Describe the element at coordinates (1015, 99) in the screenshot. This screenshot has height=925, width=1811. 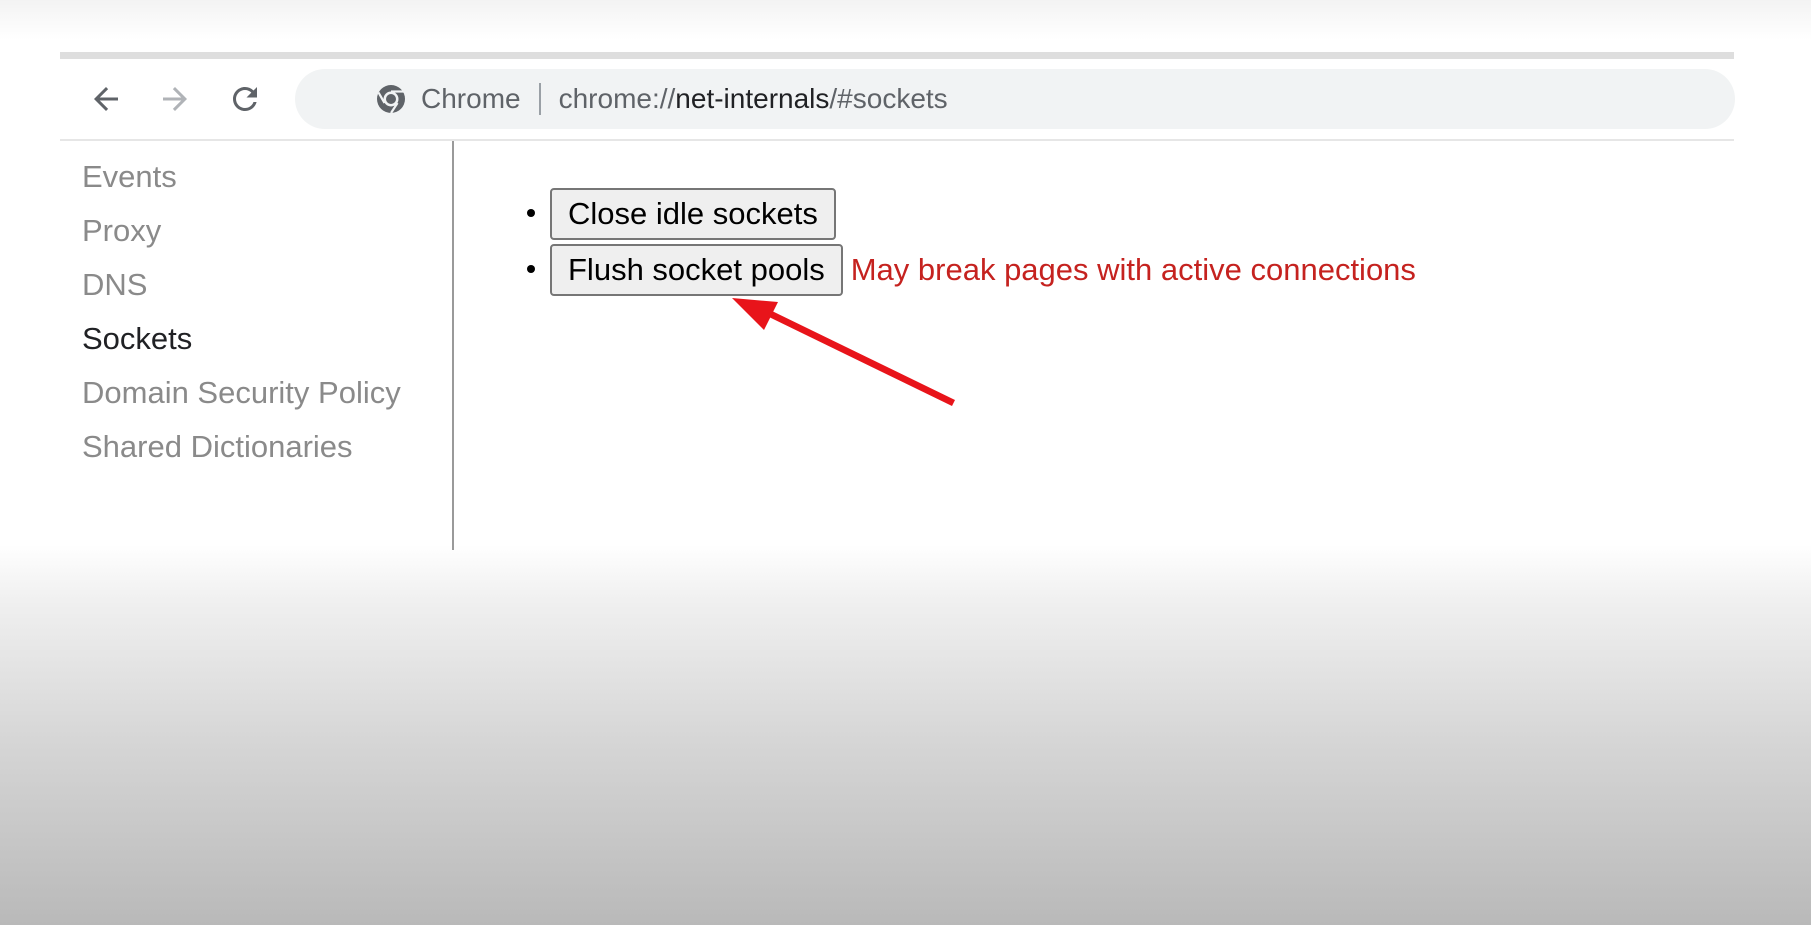
I see `address-bar: Chrome chrome://net-internals/#sockets` at that location.